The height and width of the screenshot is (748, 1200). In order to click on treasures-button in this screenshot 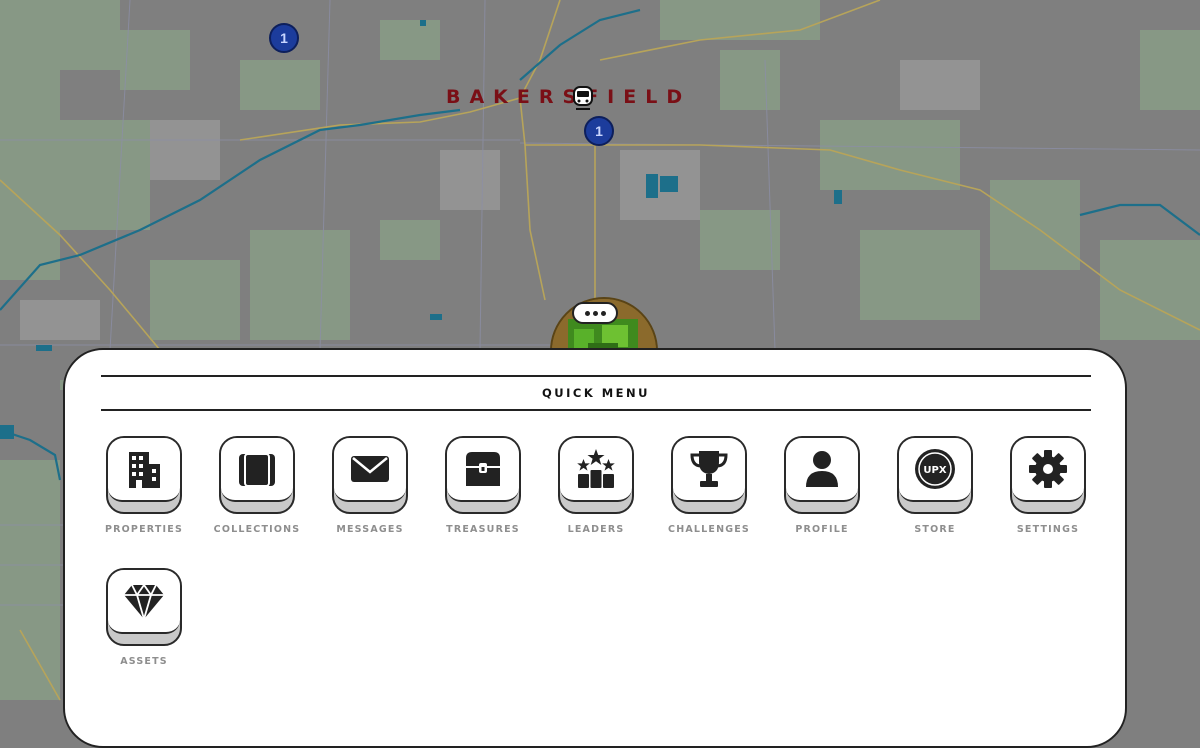, I will do `click(483, 475)`.